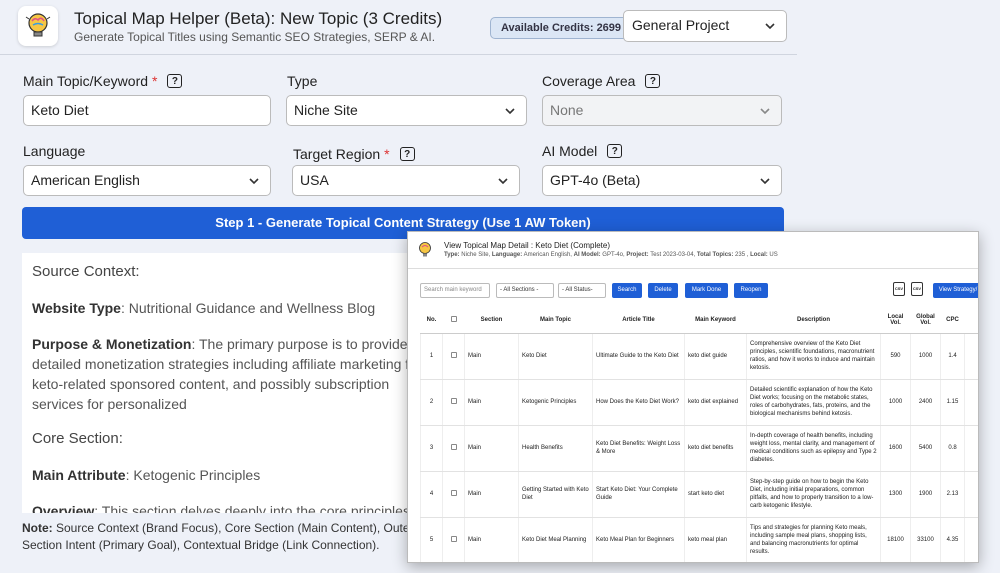 The height and width of the screenshot is (573, 1000). What do you see at coordinates (103, 81) in the screenshot?
I see `main-topic-label: Main Topic/Keyword * ?` at bounding box center [103, 81].